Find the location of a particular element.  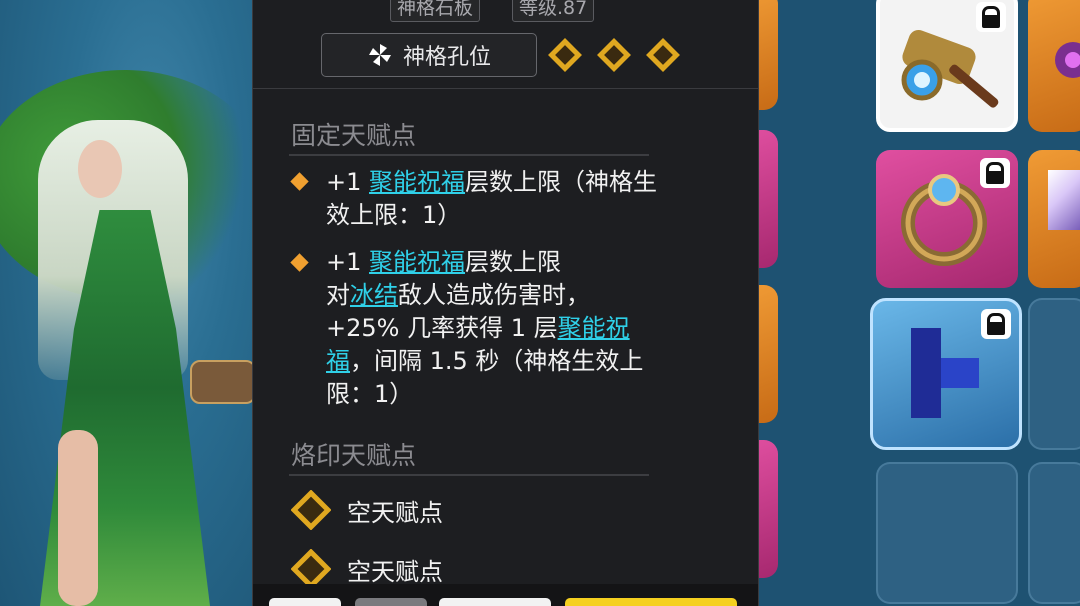

keyword-link: 福 is located at coordinates (338, 361).